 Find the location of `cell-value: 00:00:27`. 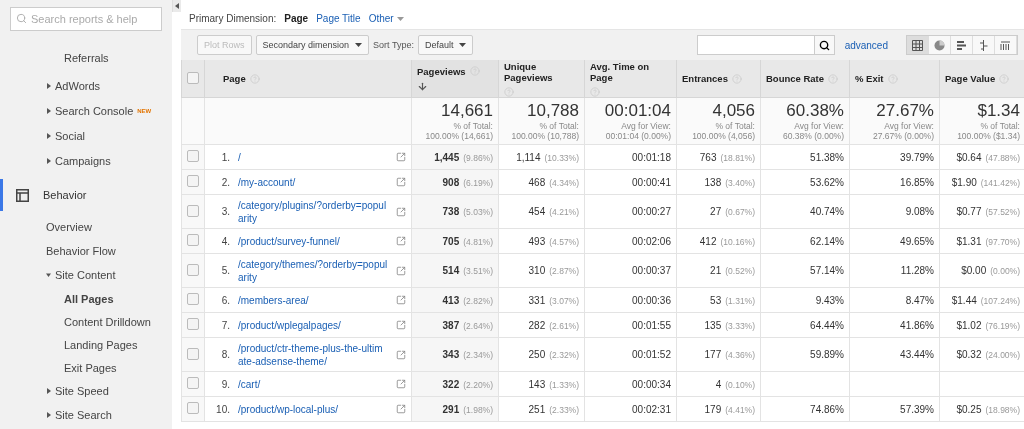

cell-value: 00:00:27 is located at coordinates (651, 211).